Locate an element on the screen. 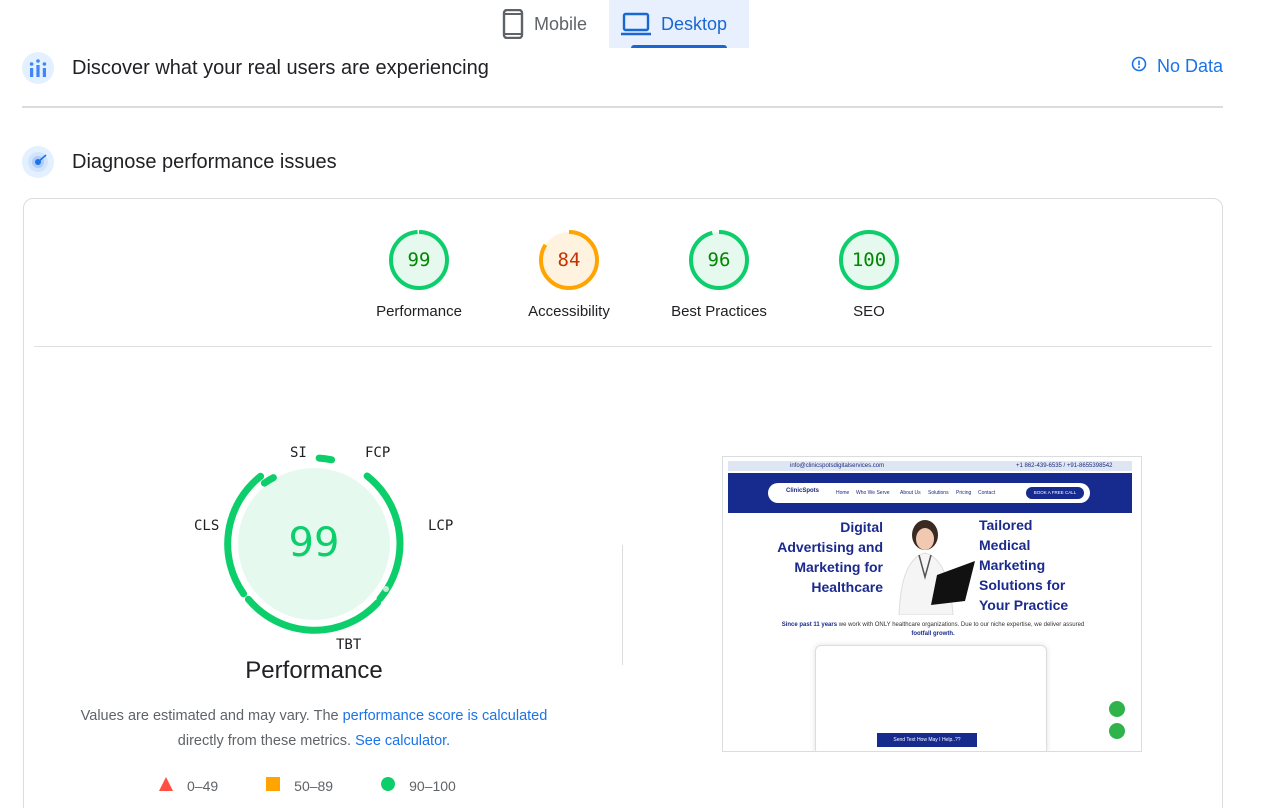 Image resolution: width=1266 pixels, height=808 pixels. metric-label-si: SI is located at coordinates (298, 453).